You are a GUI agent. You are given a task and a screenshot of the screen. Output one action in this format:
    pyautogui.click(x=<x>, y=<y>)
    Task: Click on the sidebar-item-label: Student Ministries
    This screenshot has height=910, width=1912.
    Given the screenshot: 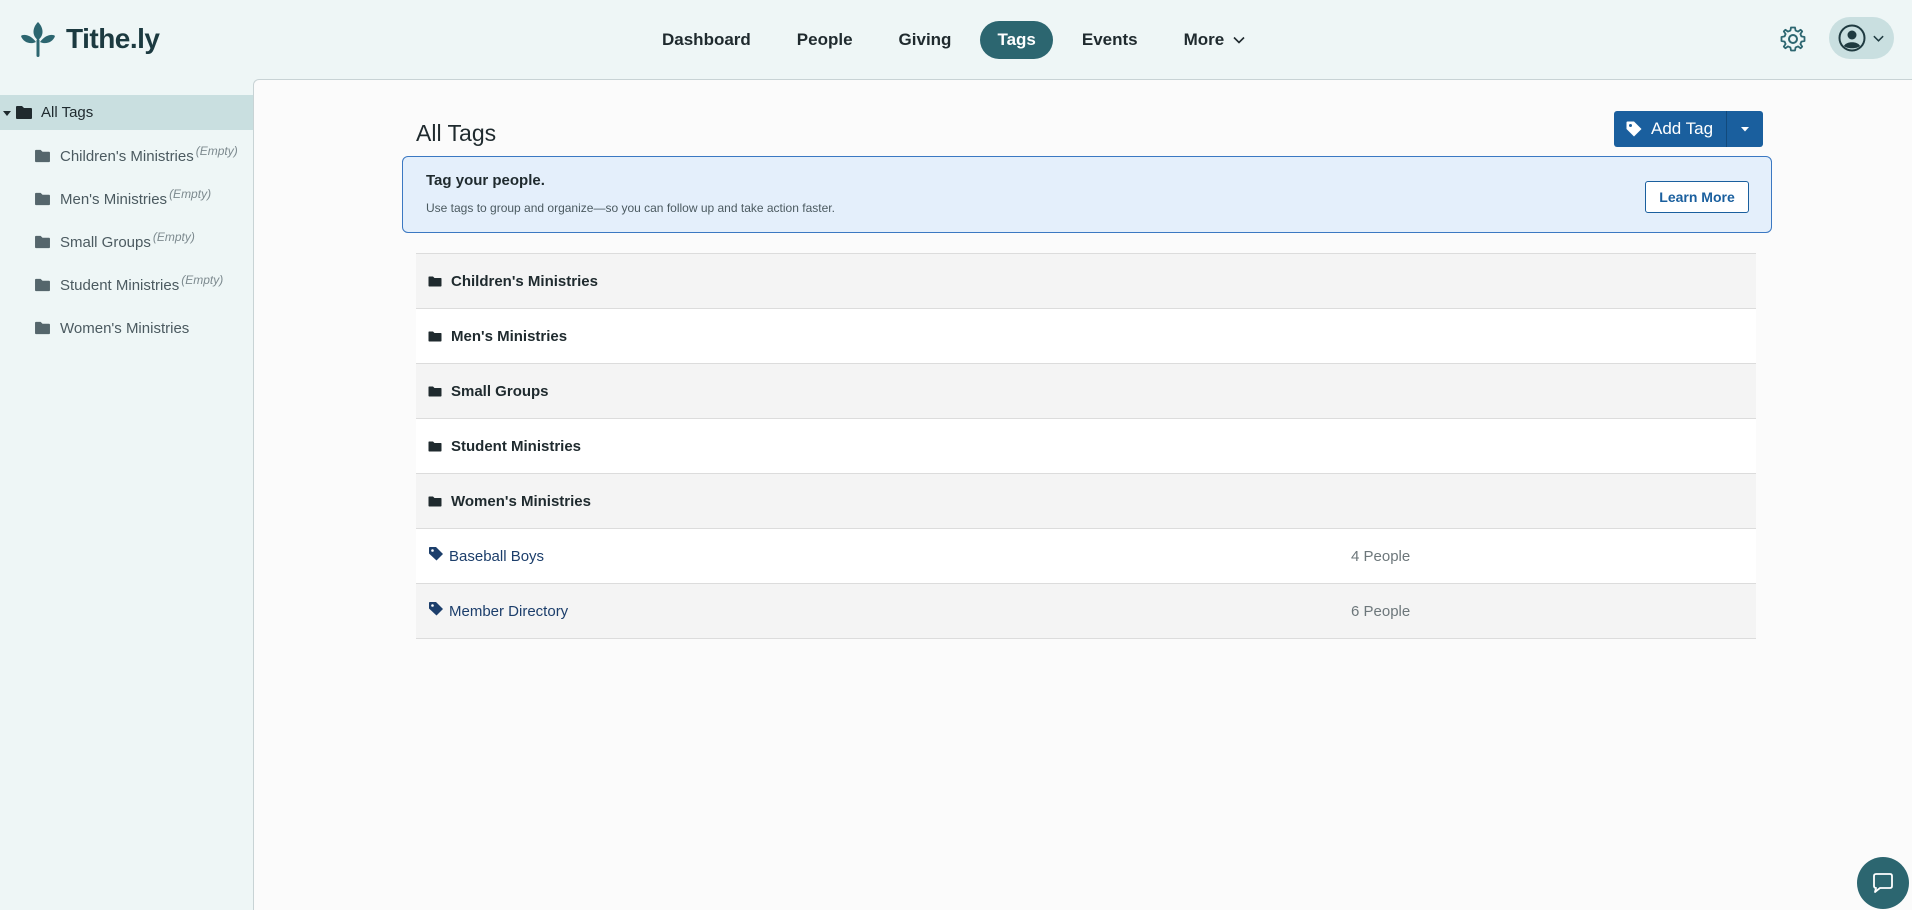 What is the action you would take?
    pyautogui.click(x=120, y=285)
    